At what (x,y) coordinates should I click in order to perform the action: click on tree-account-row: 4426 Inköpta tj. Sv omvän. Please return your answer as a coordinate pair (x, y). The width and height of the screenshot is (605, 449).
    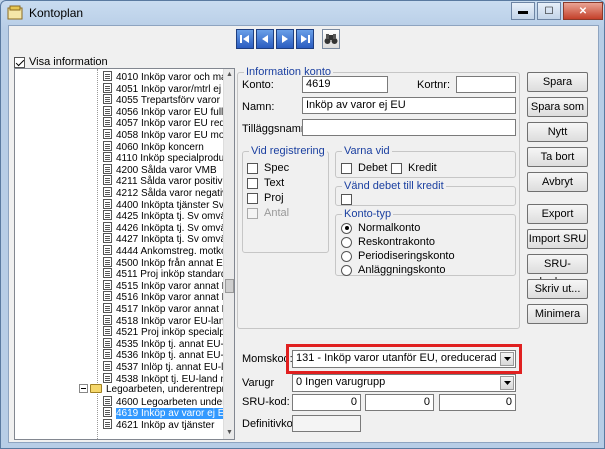
    Looking at the image, I should click on (163, 227).